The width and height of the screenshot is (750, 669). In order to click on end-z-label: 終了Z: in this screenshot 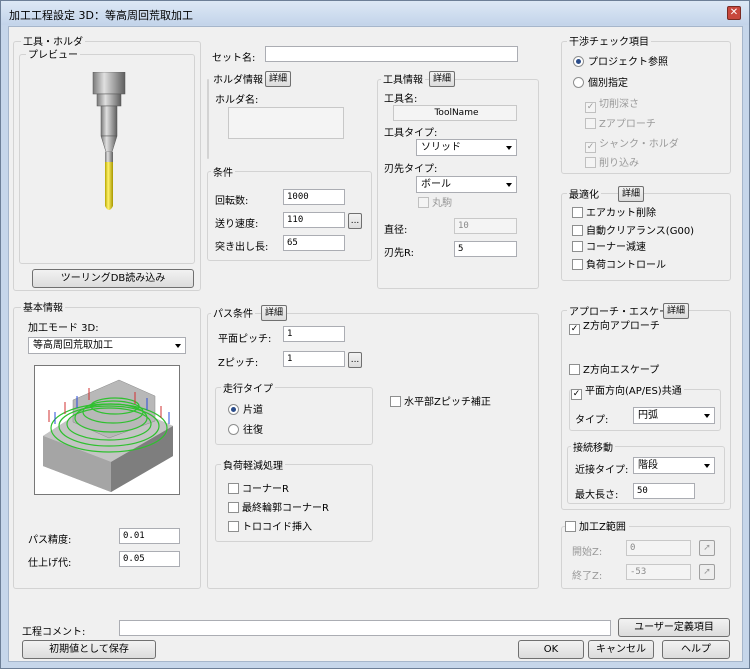, I will do `click(587, 576)`.